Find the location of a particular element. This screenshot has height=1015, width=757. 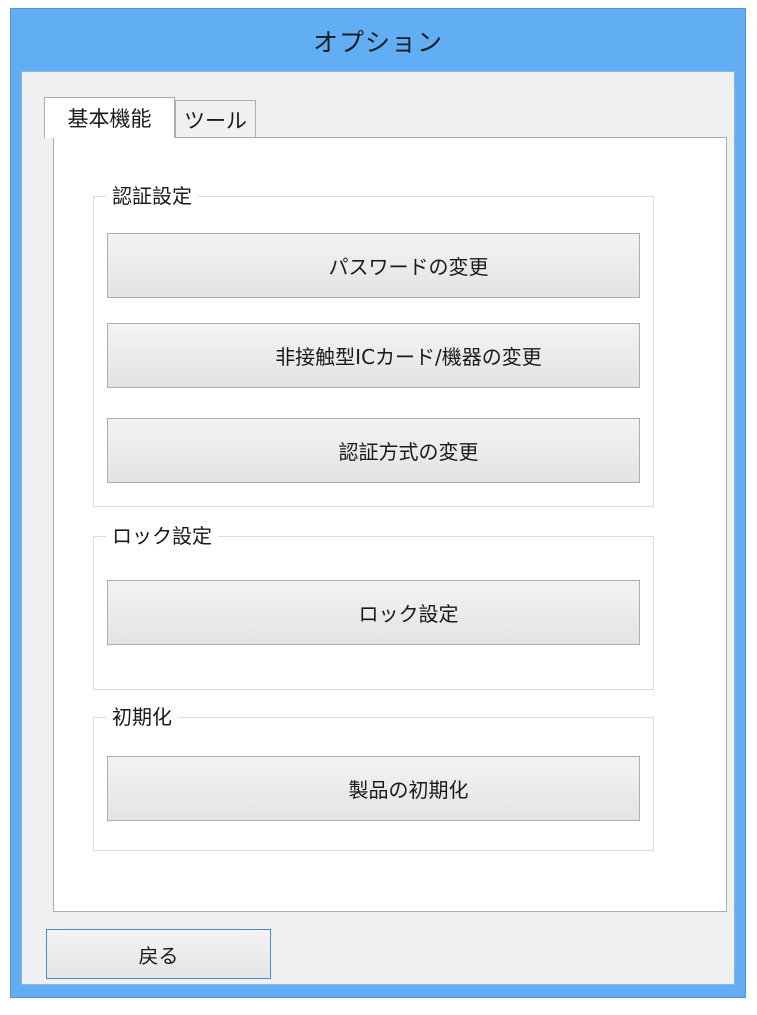

group-lock-settings: ロック設定 ロック設定 is located at coordinates (373, 606).